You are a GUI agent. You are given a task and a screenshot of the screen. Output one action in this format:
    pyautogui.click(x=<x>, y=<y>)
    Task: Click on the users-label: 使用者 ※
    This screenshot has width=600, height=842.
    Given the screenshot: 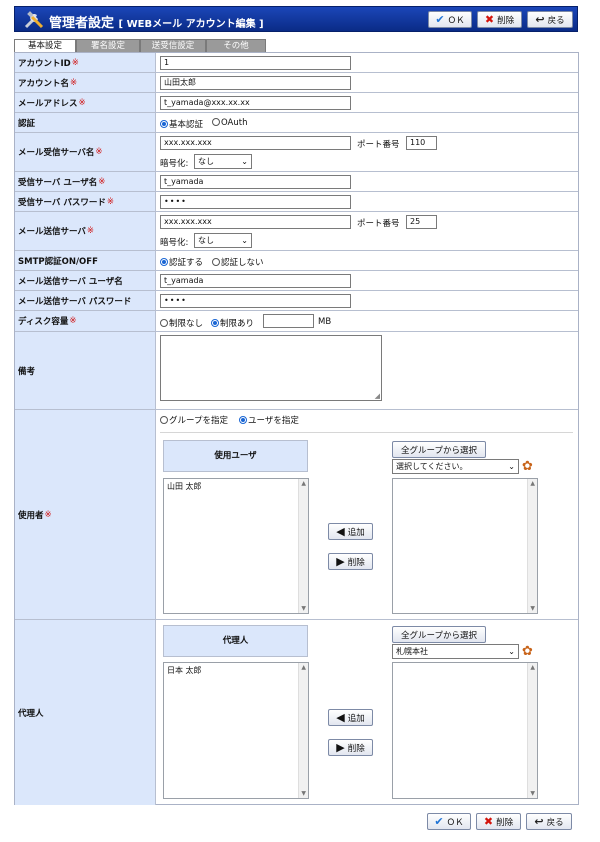 What is the action you would take?
    pyautogui.click(x=85, y=514)
    